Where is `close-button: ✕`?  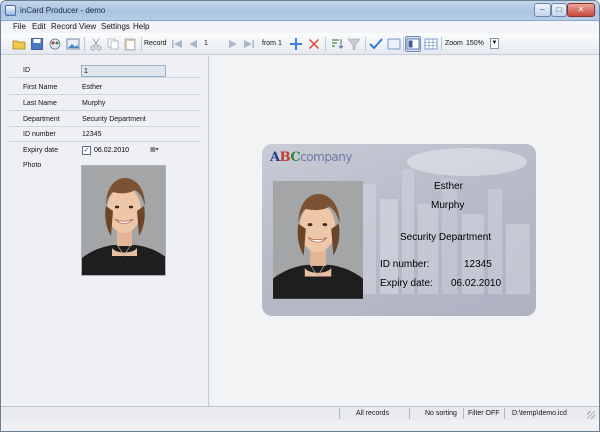 close-button: ✕ is located at coordinates (581, 10).